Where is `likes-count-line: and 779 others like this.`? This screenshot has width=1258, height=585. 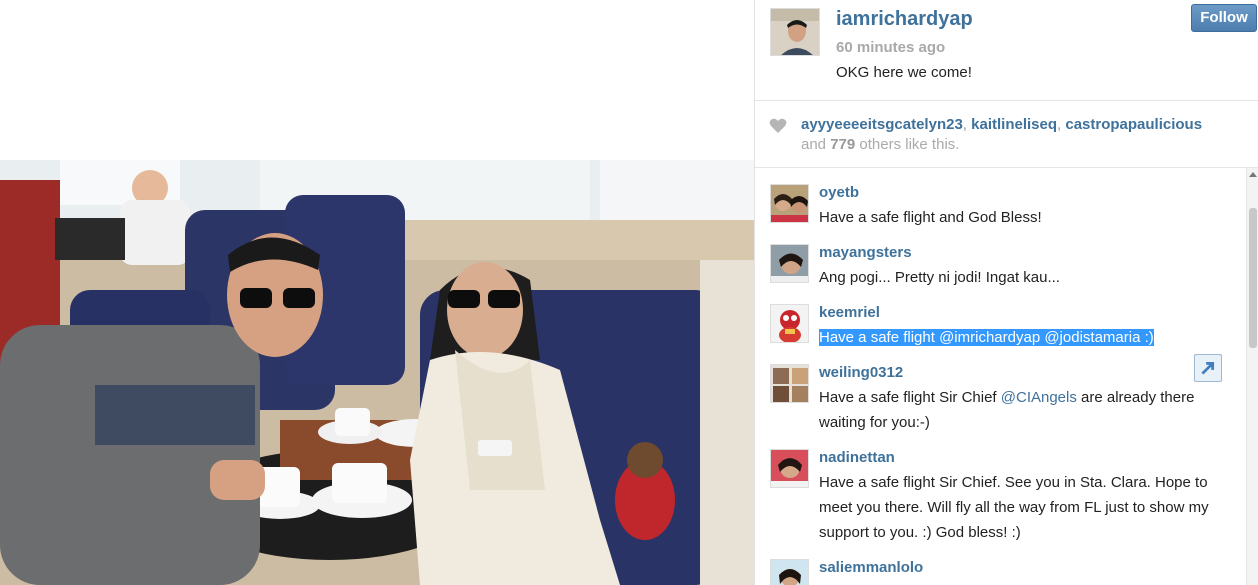 likes-count-line: and 779 others like this. is located at coordinates (880, 144).